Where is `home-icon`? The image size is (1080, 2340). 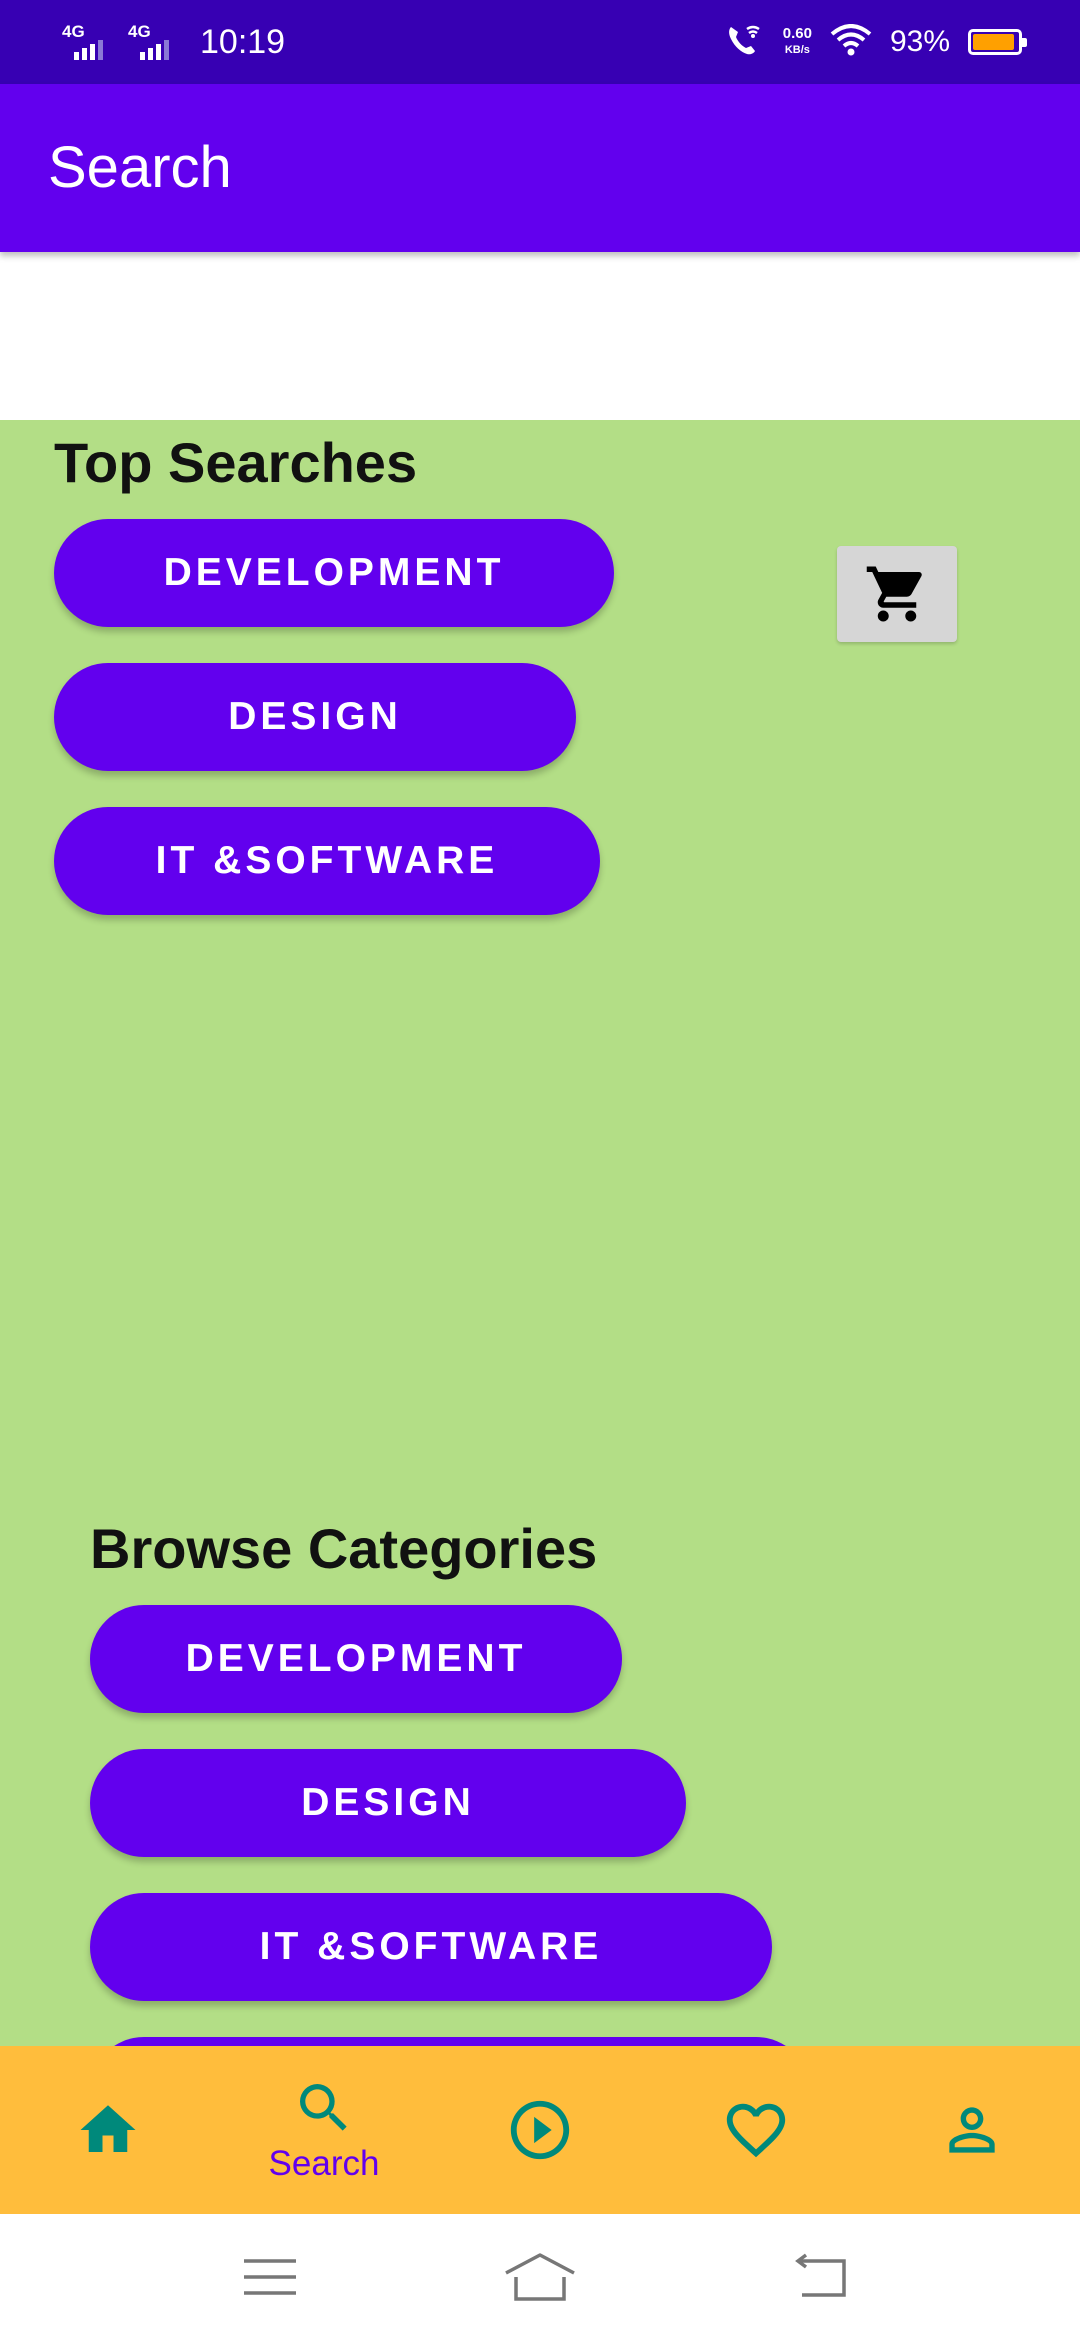 home-icon is located at coordinates (108, 2128).